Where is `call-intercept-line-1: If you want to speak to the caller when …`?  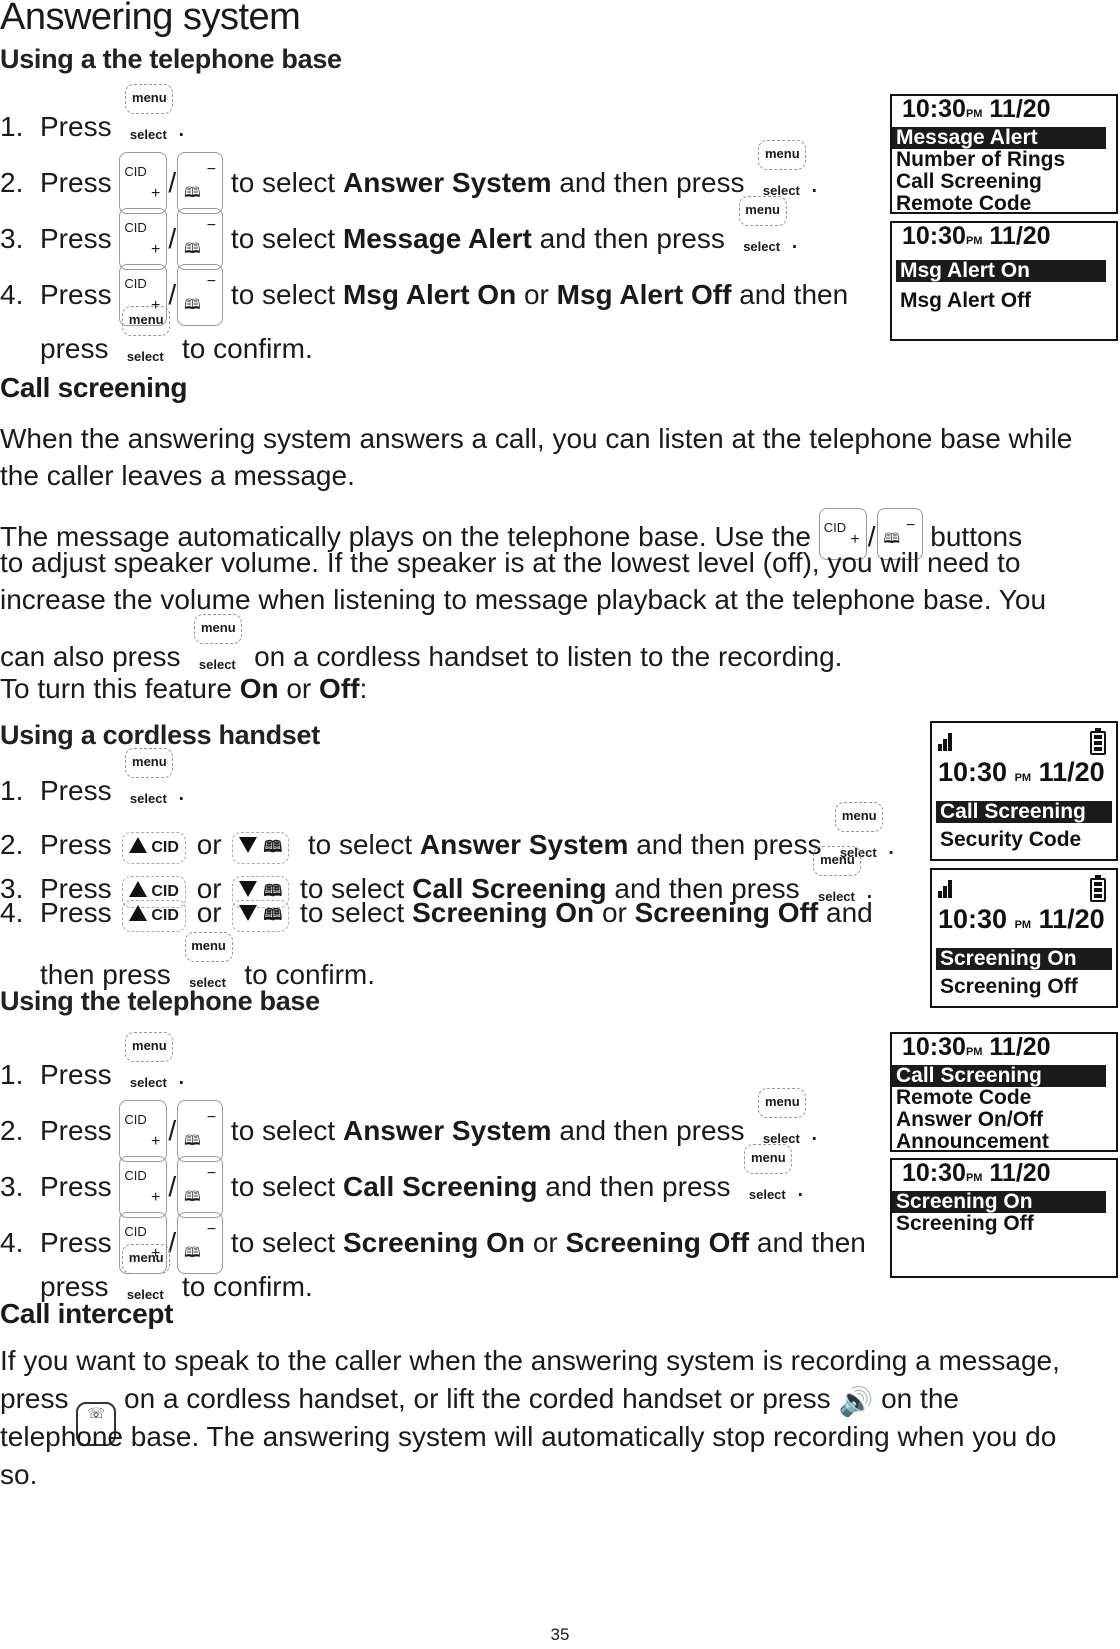 call-intercept-line-1: If you want to speak to the caller when … is located at coordinates (530, 1360).